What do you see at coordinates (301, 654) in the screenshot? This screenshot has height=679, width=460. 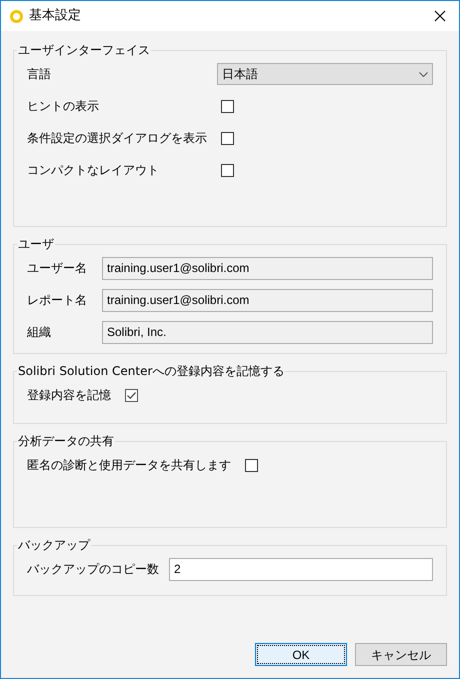 I see `dialog-button: OK` at bounding box center [301, 654].